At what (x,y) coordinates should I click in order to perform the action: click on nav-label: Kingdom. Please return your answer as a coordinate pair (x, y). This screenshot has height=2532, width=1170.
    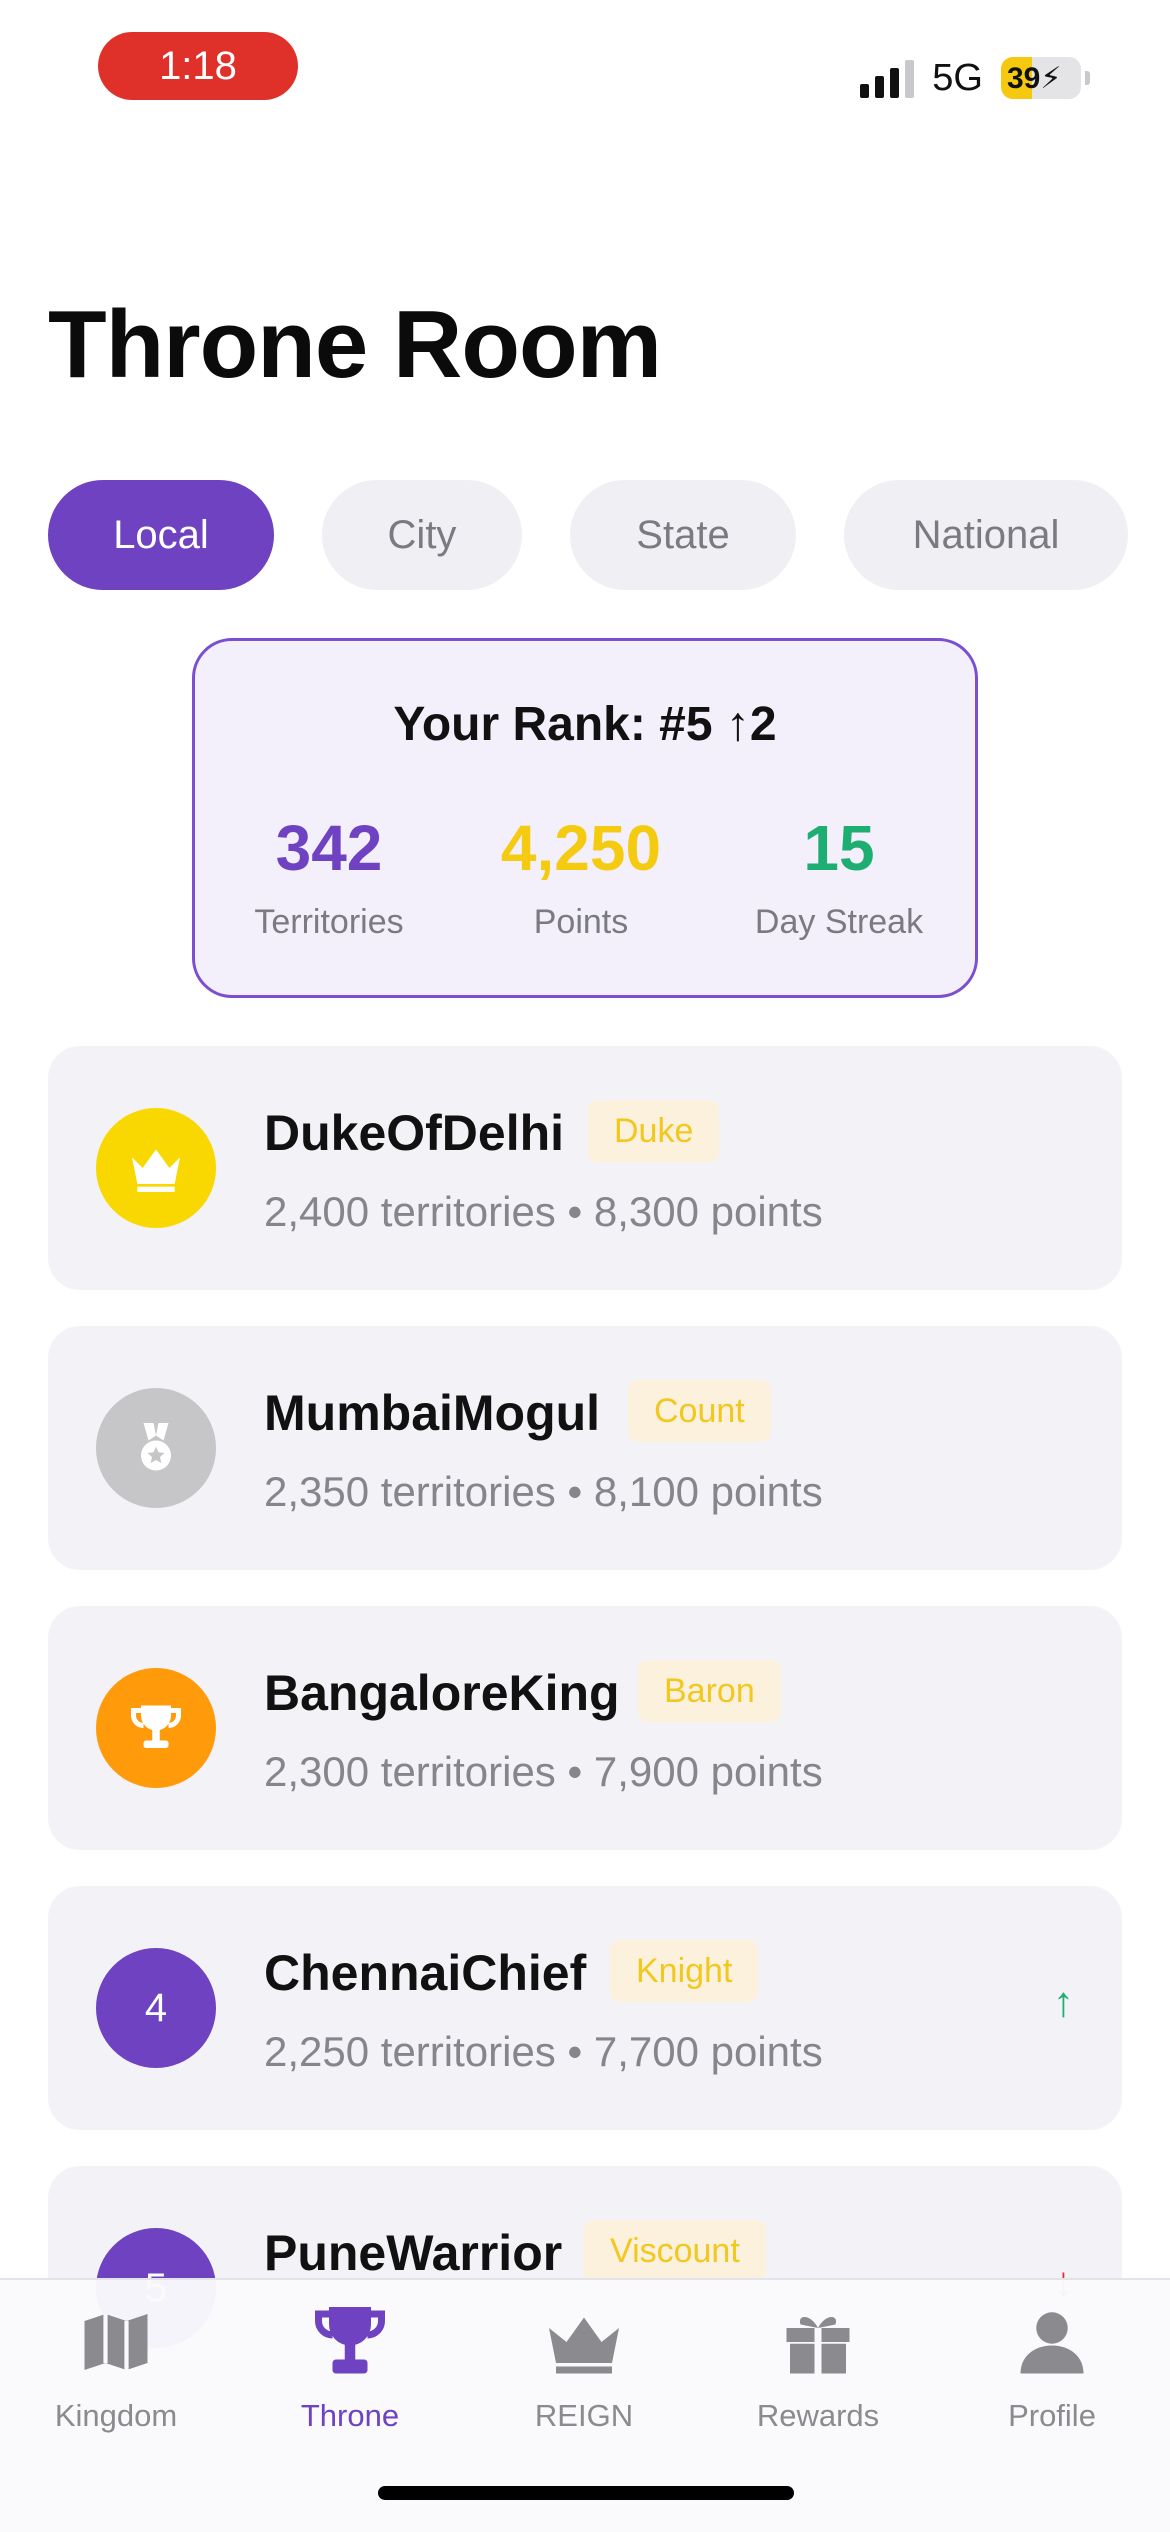
    Looking at the image, I should click on (116, 2415).